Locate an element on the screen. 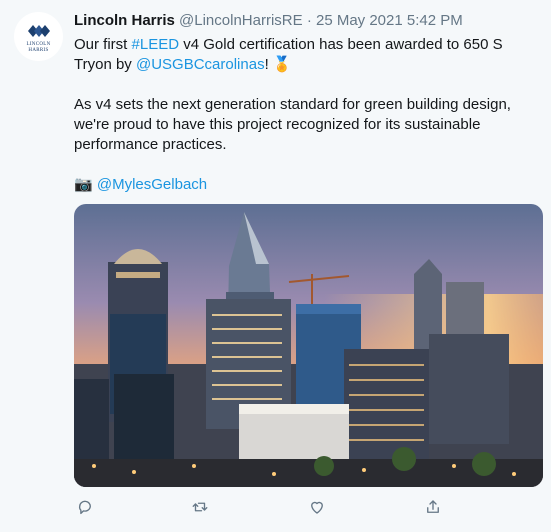  medal-emoji: 🏅 is located at coordinates (282, 64).